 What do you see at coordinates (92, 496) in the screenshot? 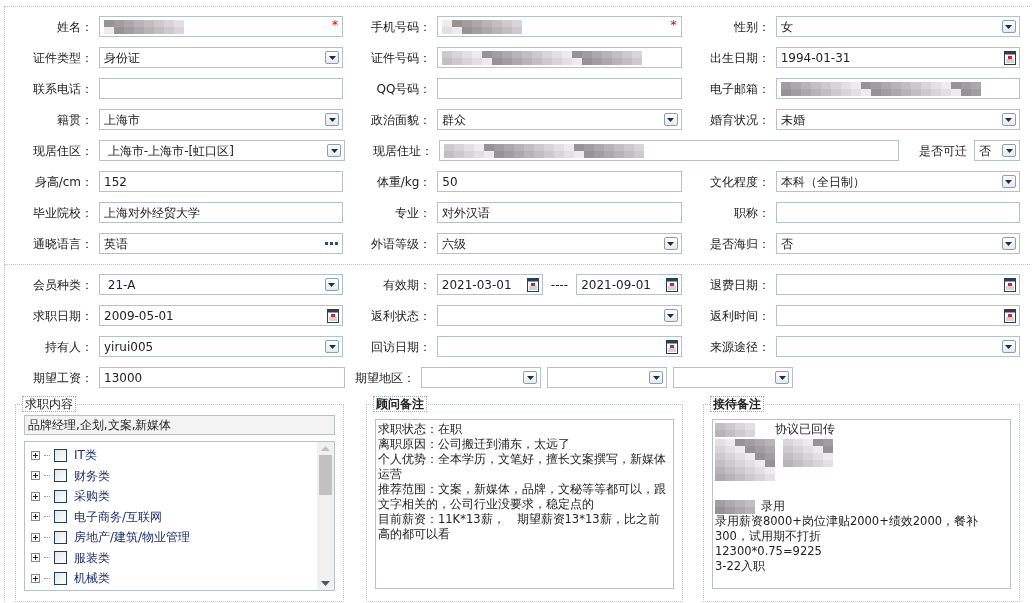
I see `tree-item: 采购类` at bounding box center [92, 496].